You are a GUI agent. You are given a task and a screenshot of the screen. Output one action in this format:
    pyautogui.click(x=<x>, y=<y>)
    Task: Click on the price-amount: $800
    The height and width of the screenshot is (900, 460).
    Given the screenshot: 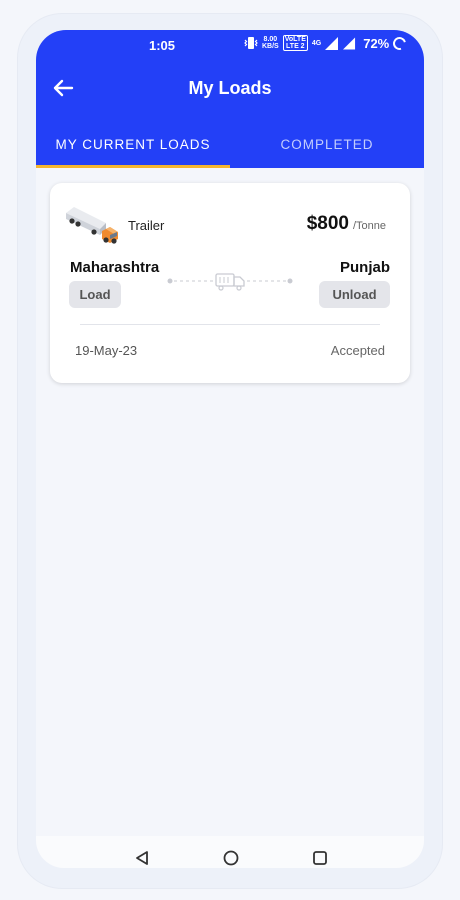 What is the action you would take?
    pyautogui.click(x=327, y=223)
    